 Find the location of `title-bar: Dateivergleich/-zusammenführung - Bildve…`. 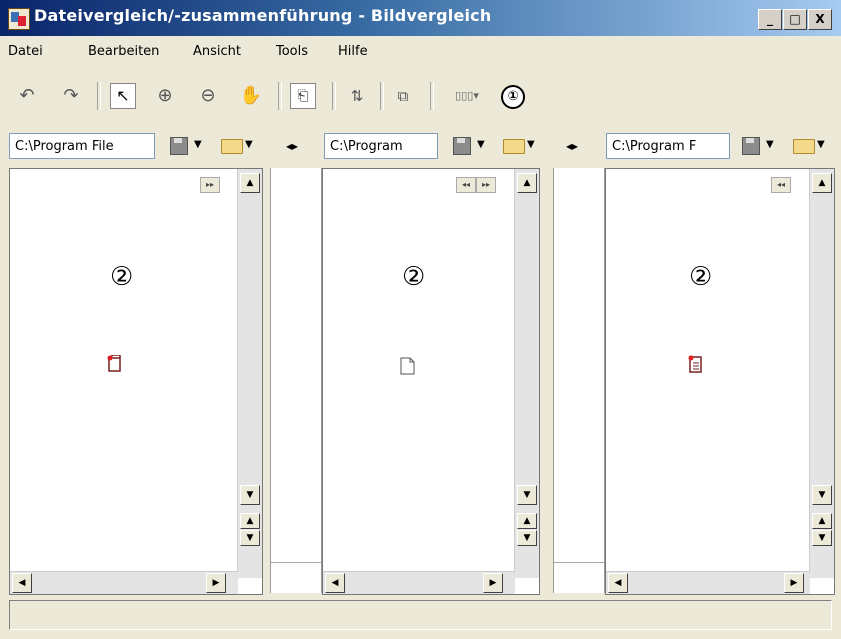

title-bar: Dateivergleich/-zusammenführung - Bildve… is located at coordinates (420, 18).